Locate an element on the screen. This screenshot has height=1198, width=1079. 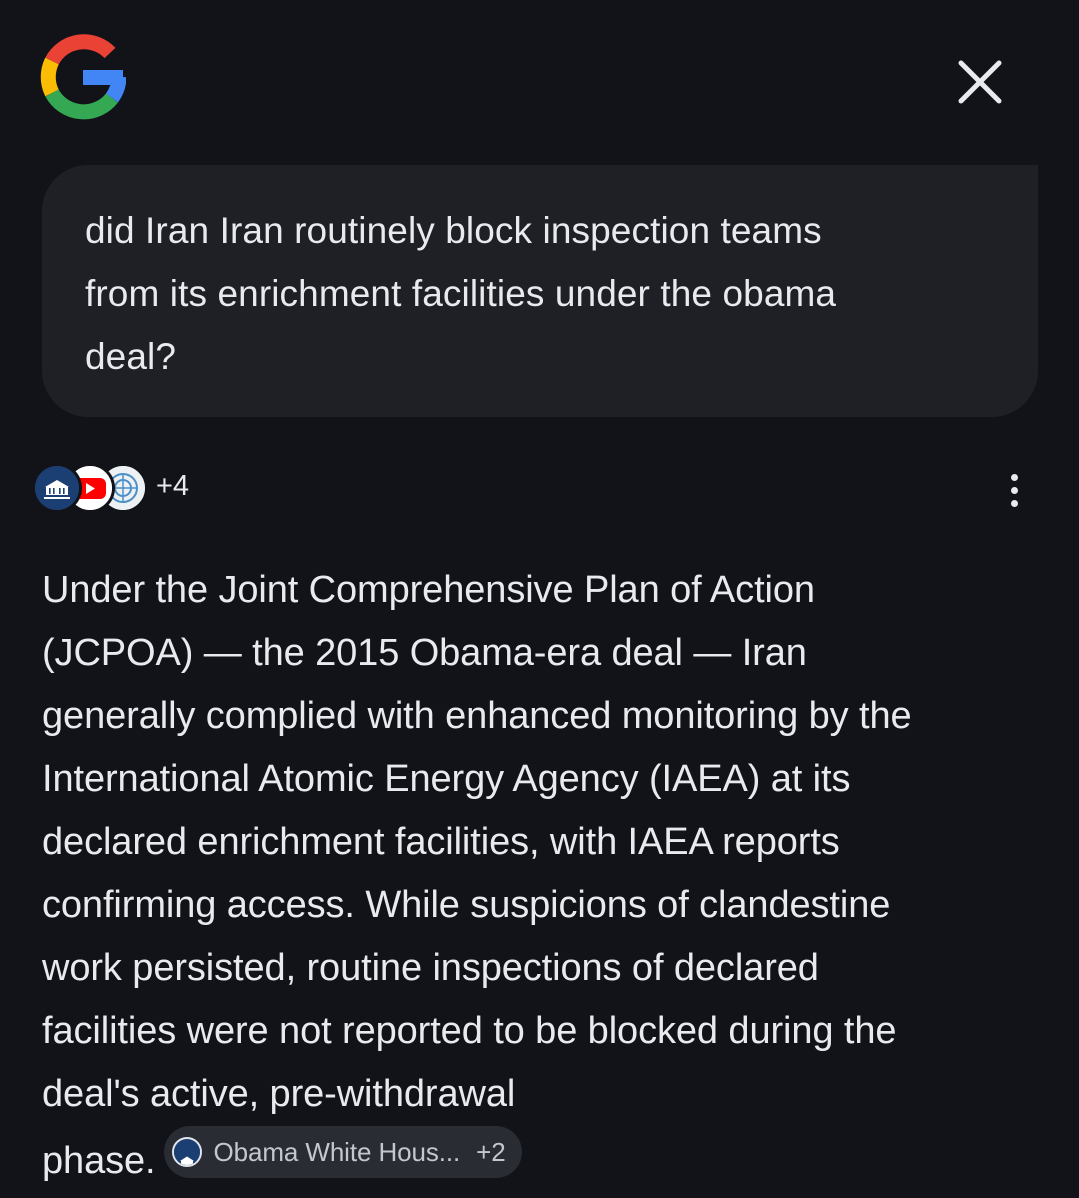
google-g-icon is located at coordinates (83, 77).